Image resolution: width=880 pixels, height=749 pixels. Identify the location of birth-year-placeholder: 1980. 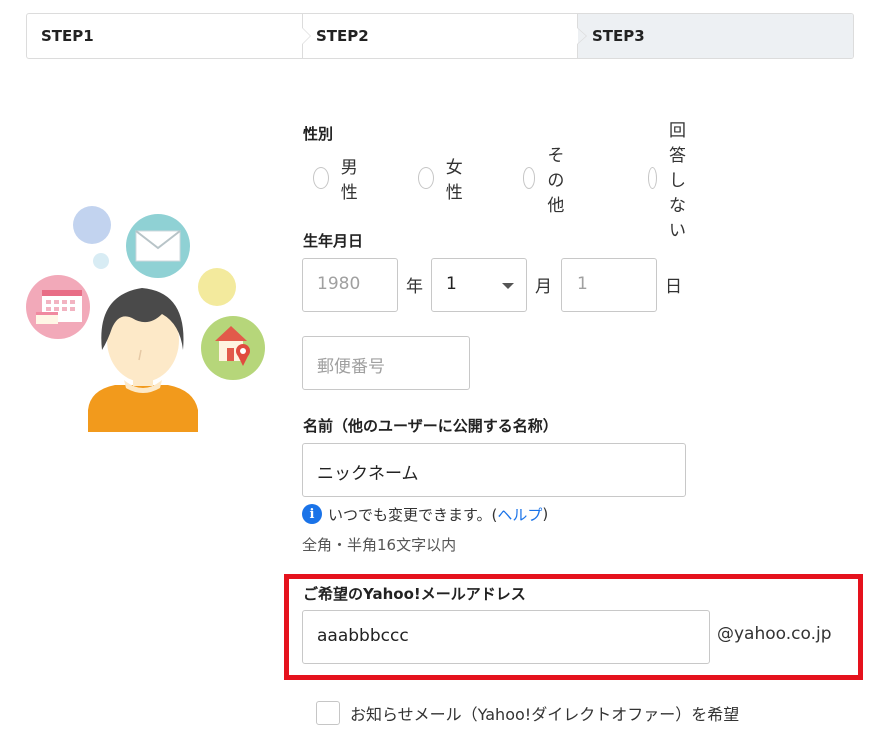
(339, 284).